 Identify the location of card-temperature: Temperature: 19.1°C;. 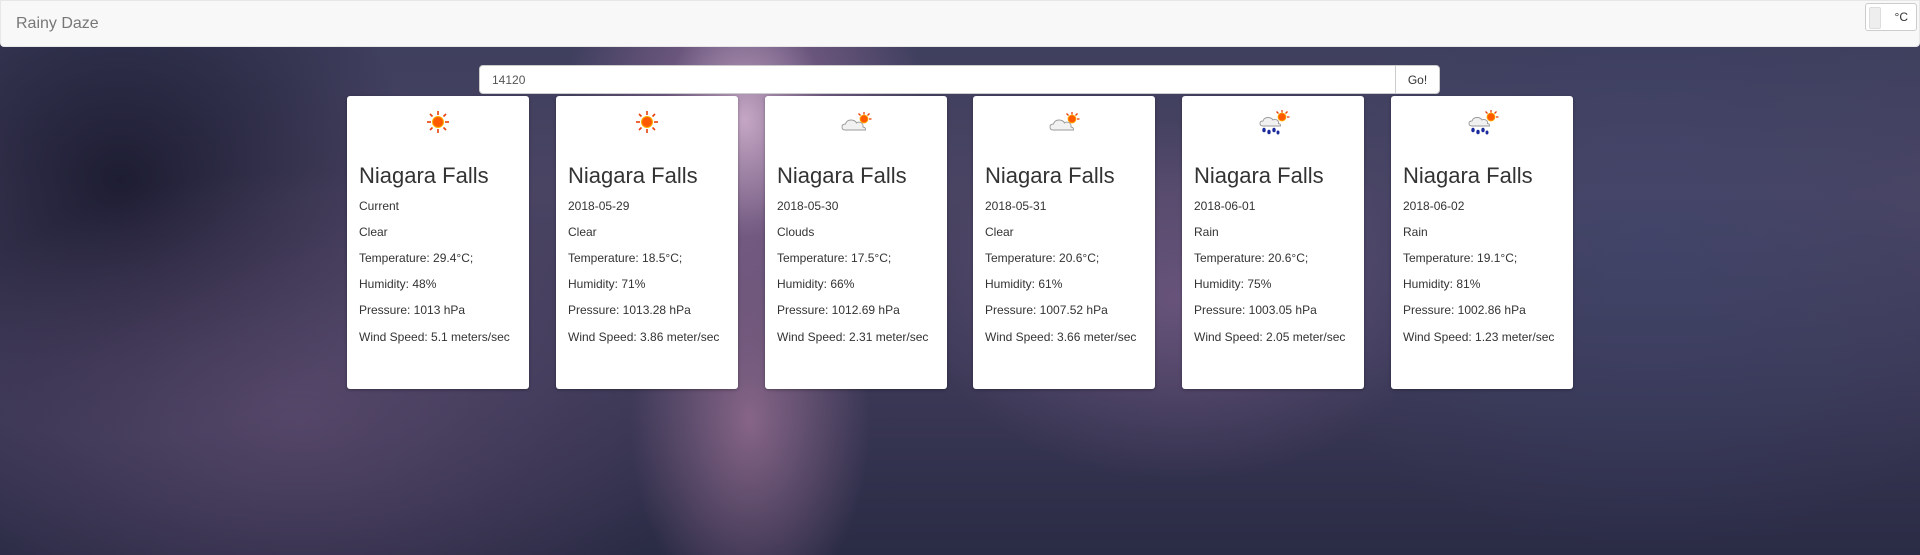
(1460, 258).